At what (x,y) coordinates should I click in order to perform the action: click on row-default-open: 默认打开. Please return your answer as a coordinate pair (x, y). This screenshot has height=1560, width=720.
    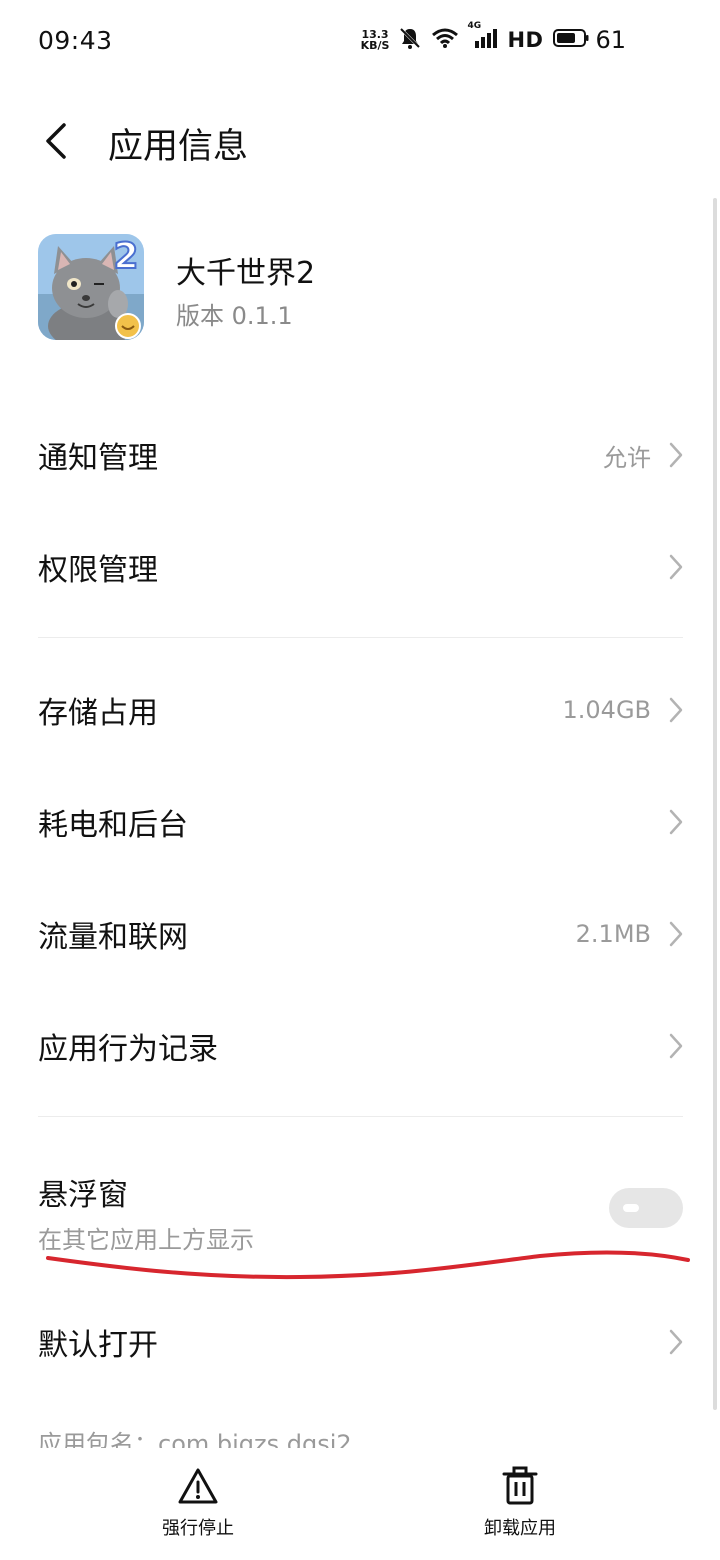
    Looking at the image, I should click on (360, 1342).